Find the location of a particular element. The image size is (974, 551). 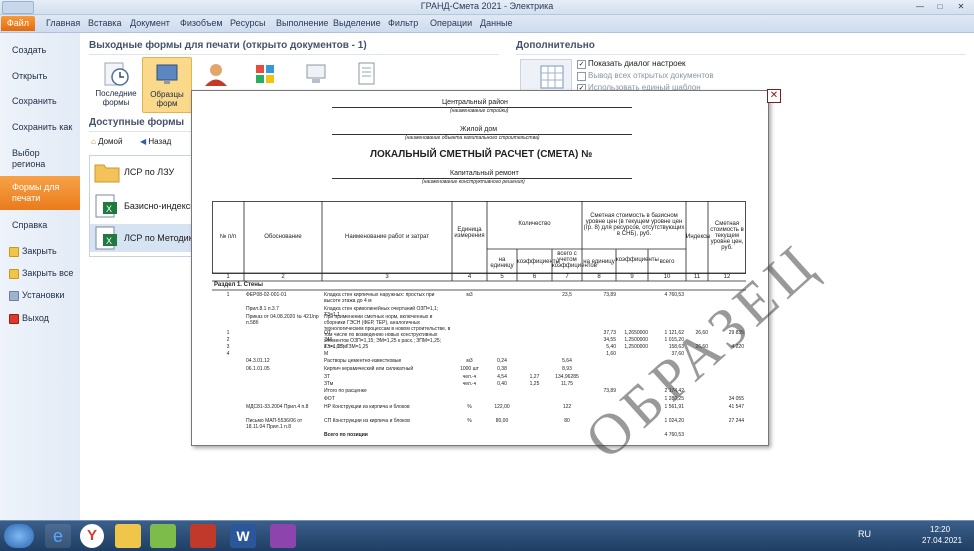

cell-name: СП Конструкции из кирпича и блоков is located at coordinates (367, 421).